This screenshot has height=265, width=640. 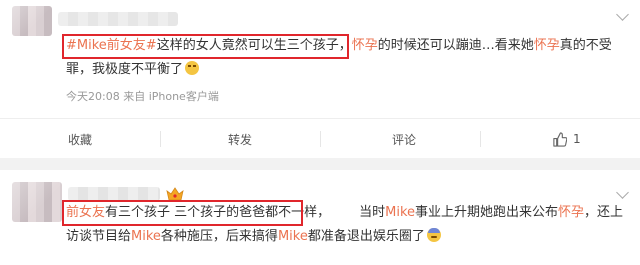 I want to click on comment-button: 评论, so click(x=404, y=139).